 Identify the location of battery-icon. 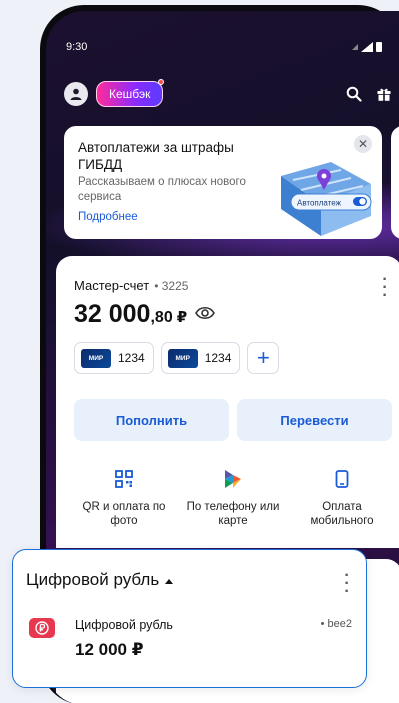
(379, 47).